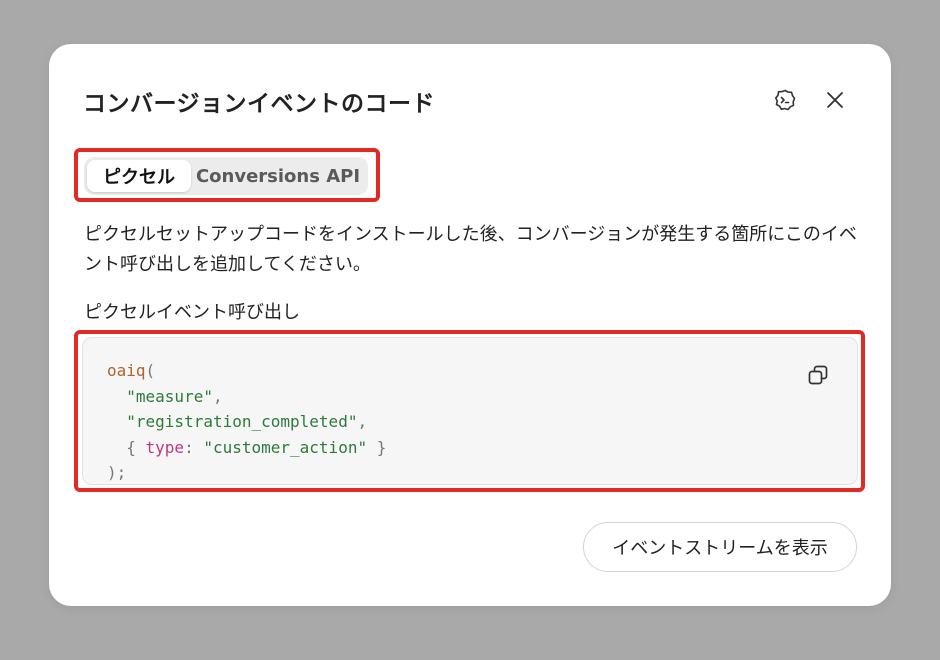 This screenshot has height=660, width=940. I want to click on ai-assistant-icon, so click(785, 100).